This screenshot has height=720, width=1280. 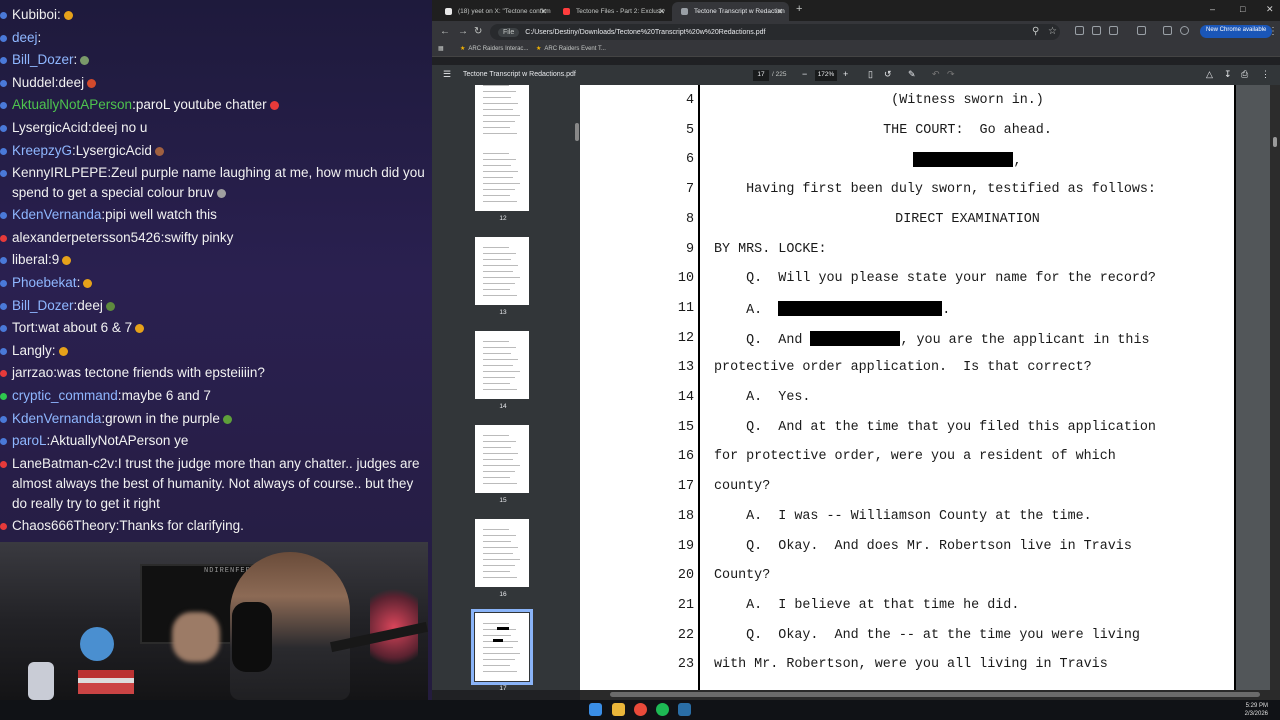 What do you see at coordinates (951, 74) in the screenshot?
I see `redo-icon: ↷` at bounding box center [951, 74].